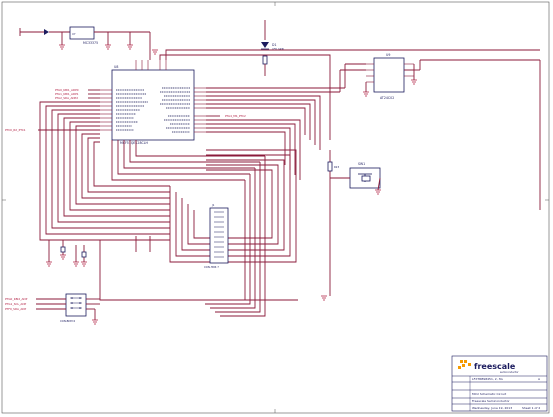 The image size is (553, 417). What do you see at coordinates (153, 102) in the screenshot?
I see `mcu-u8: U8 MCF51QE128CLH` at bounding box center [153, 102].